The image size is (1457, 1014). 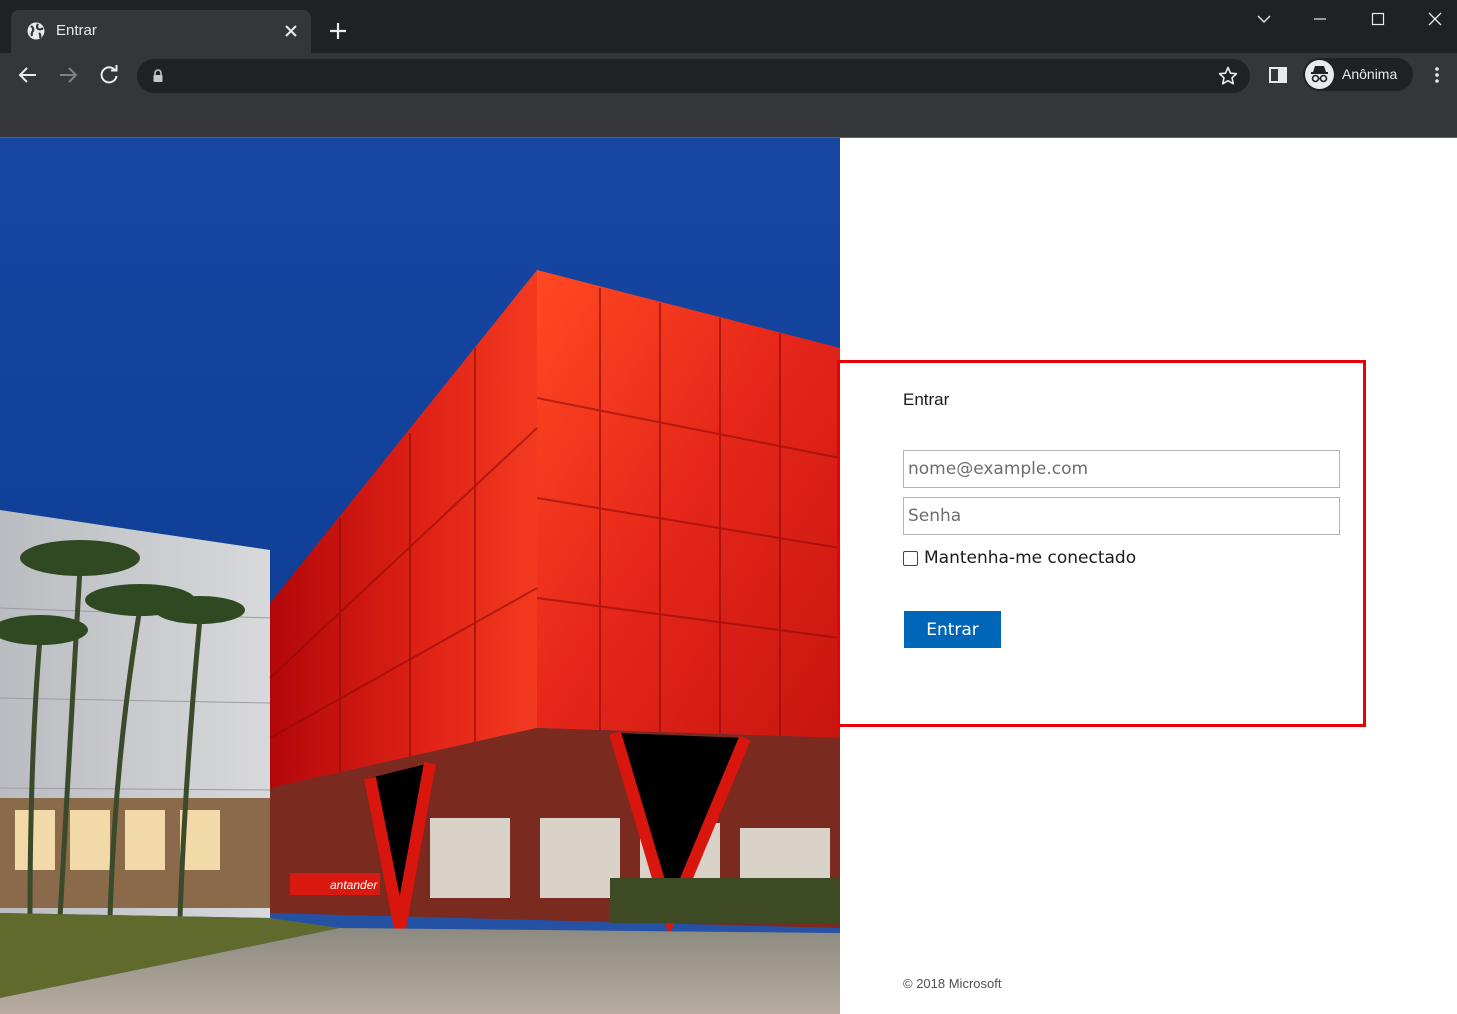 I want to click on signin-title: Entrar, so click(x=926, y=399).